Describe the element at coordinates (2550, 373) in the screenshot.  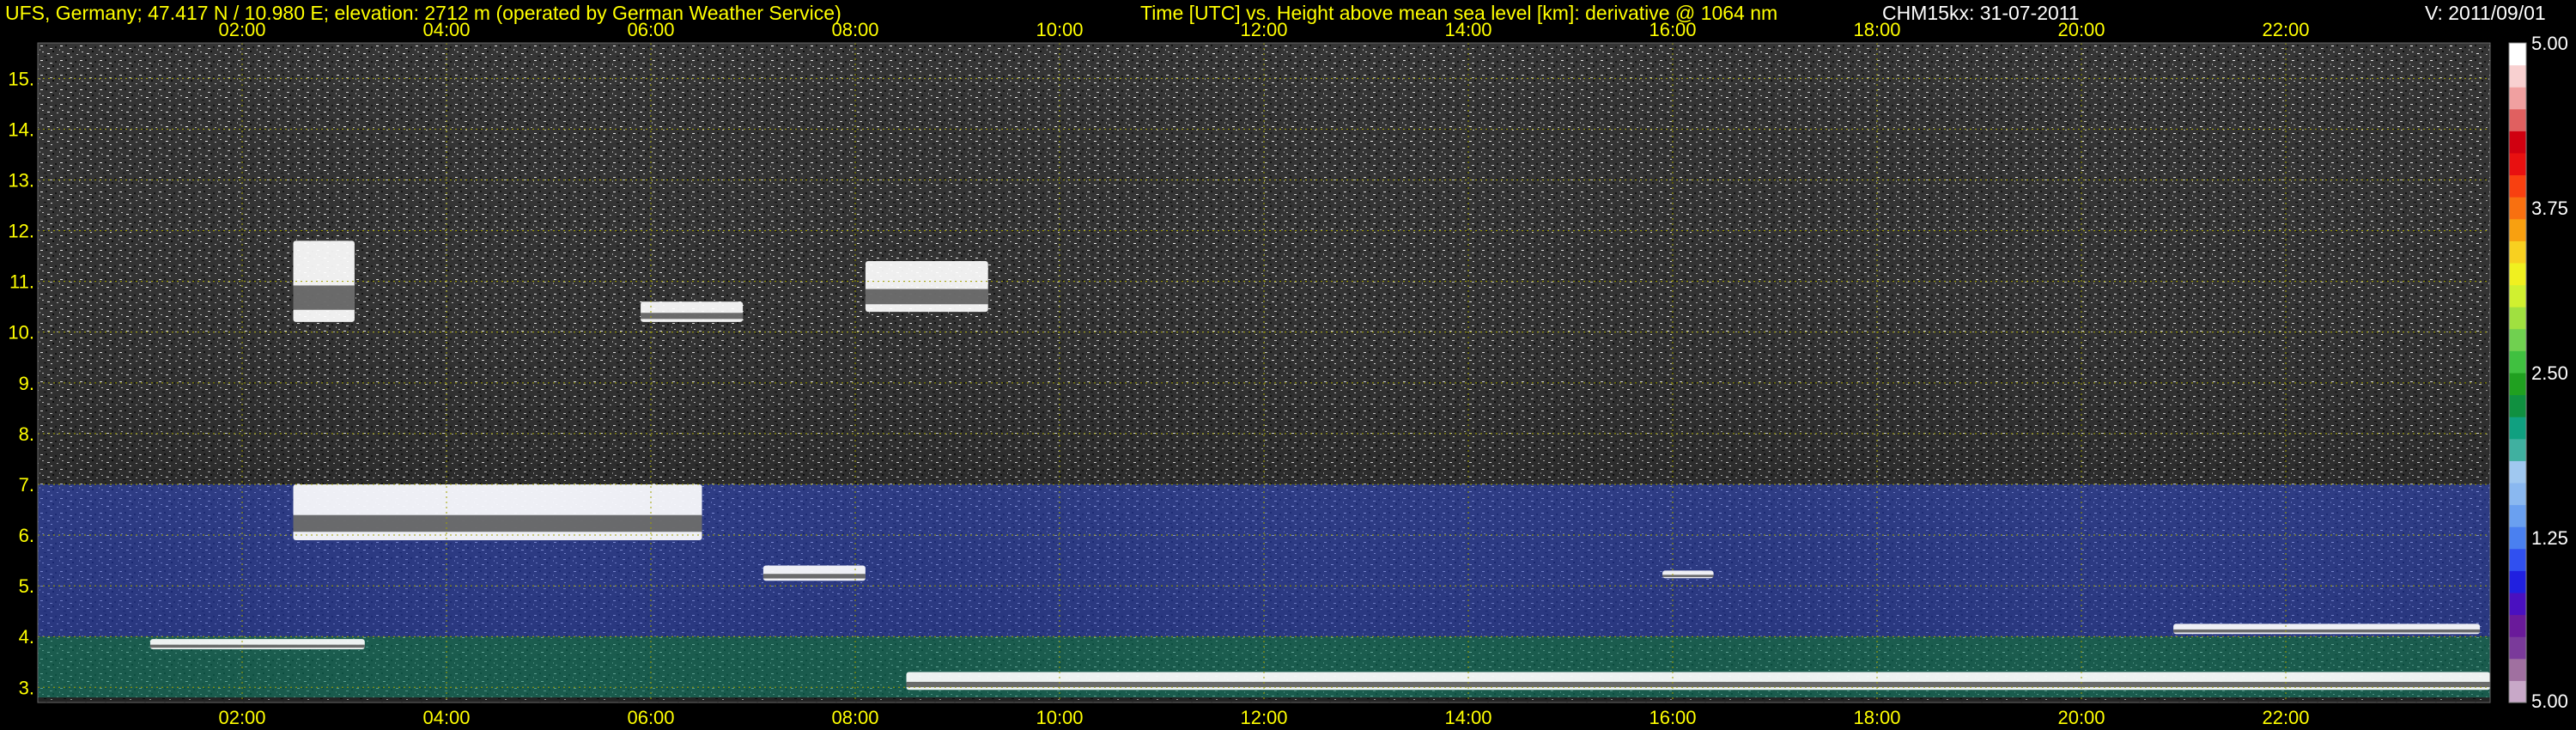
I see `colorbar-tick-label: 2.50` at that location.